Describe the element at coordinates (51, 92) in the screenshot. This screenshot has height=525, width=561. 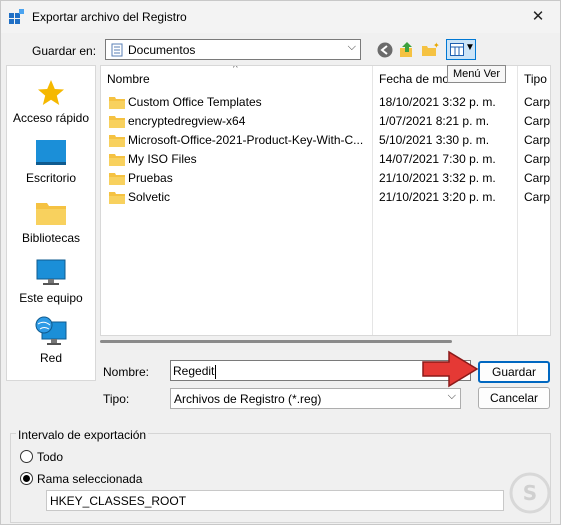
I see `star-icon` at that location.